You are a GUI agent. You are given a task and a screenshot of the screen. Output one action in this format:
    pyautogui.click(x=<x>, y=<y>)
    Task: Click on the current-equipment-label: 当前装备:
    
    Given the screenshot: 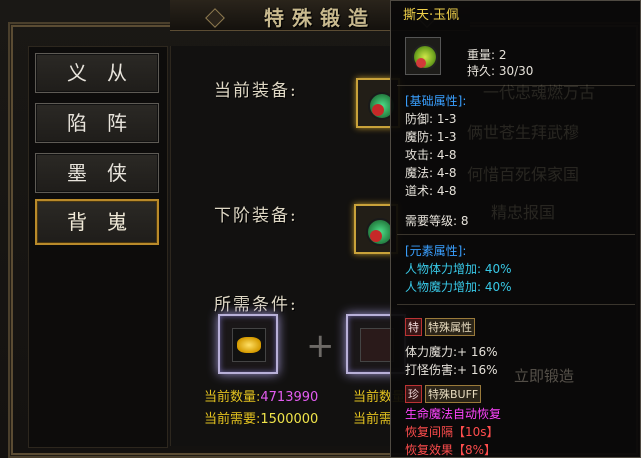 What is the action you would take?
    pyautogui.click(x=256, y=91)
    